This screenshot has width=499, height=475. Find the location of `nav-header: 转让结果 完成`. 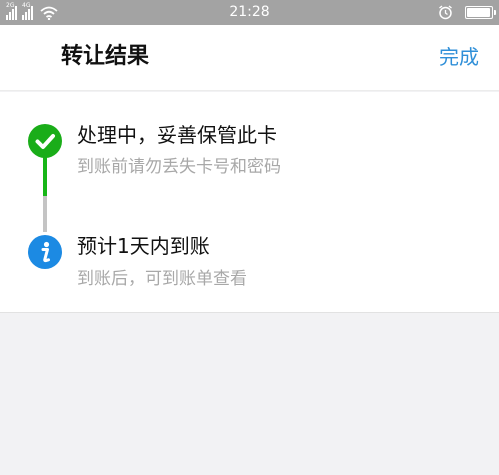

nav-header: 转让结果 完成 is located at coordinates (249, 58).